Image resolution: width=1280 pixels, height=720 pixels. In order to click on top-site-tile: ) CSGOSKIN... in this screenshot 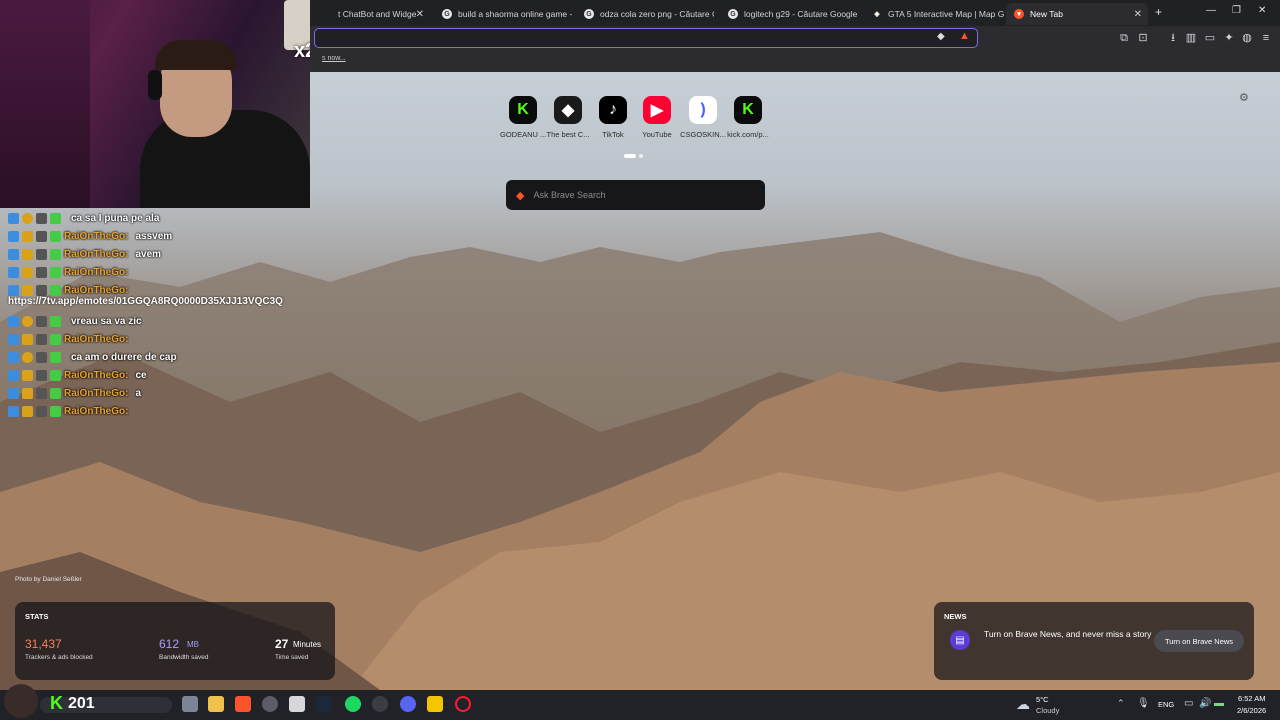, I will do `click(703, 117)`.